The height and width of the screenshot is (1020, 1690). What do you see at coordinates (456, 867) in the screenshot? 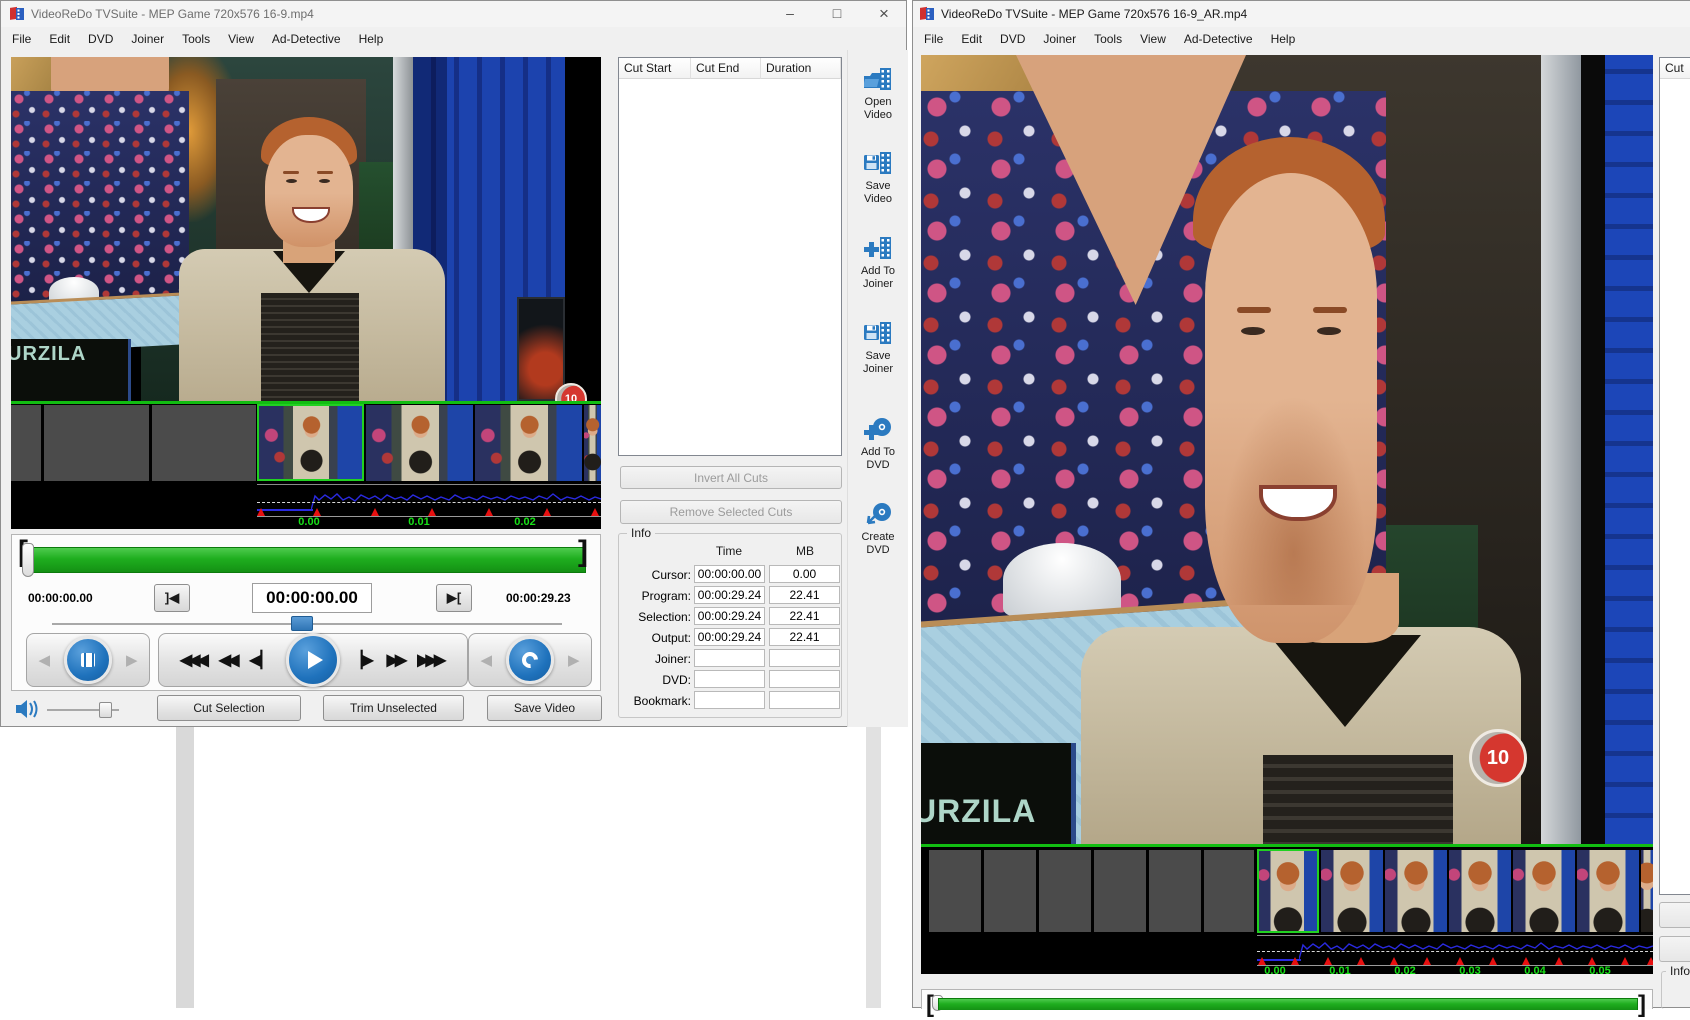
I see `desktop-background` at bounding box center [456, 867].